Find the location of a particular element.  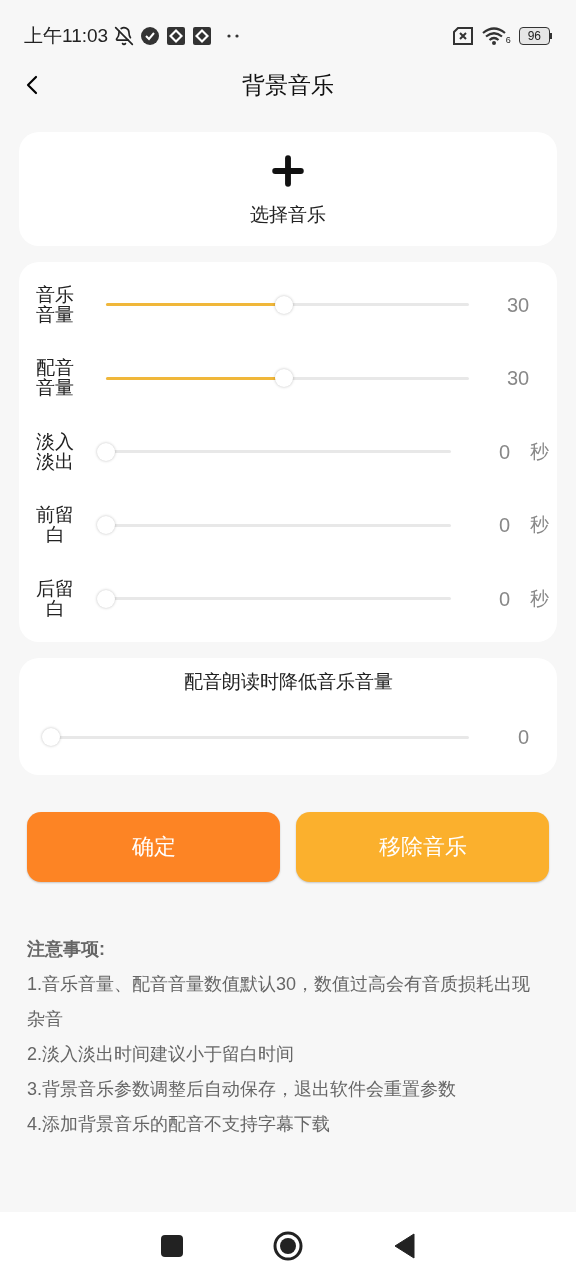

select-music-button: 选择音乐 is located at coordinates (288, 189).